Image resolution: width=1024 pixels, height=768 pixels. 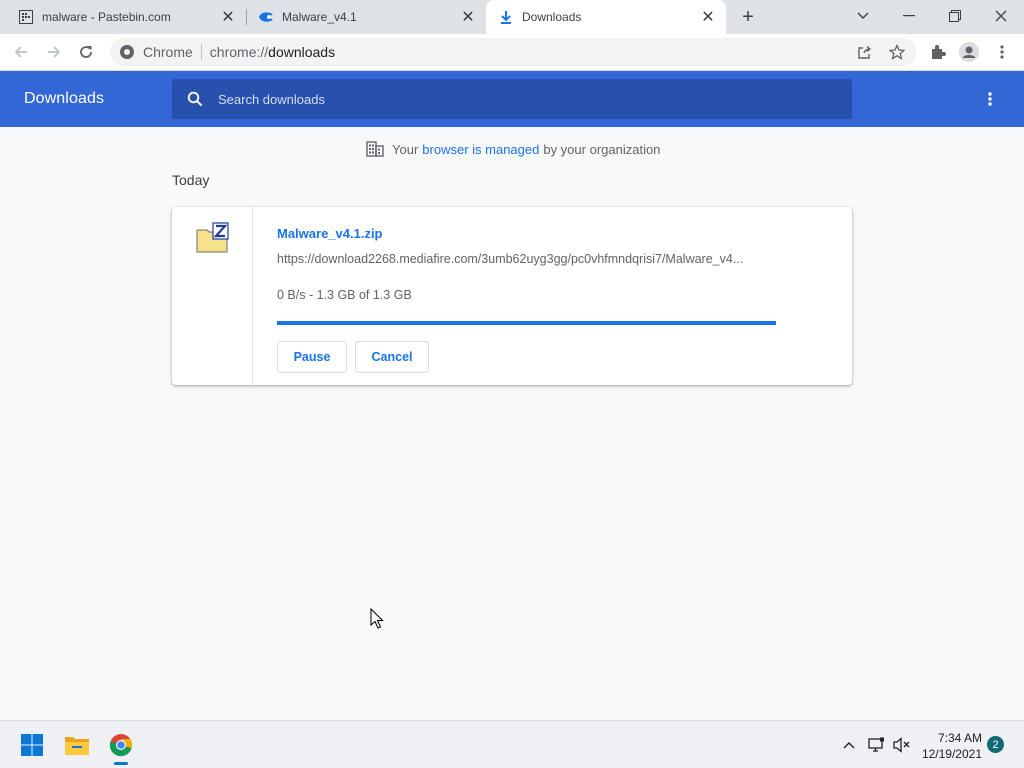 I want to click on bookmark-star-icon, so click(x=897, y=52).